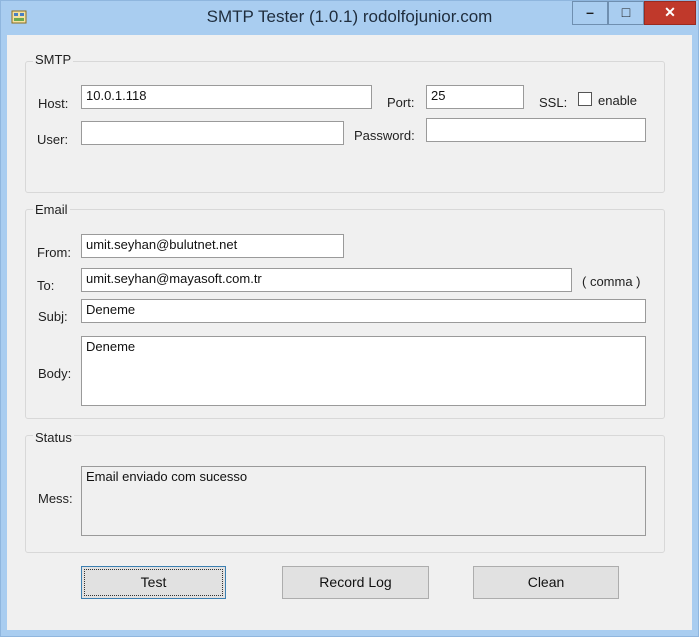 Image resolution: width=699 pixels, height=637 pixels. What do you see at coordinates (475, 97) in the screenshot?
I see `port-input: 25` at bounding box center [475, 97].